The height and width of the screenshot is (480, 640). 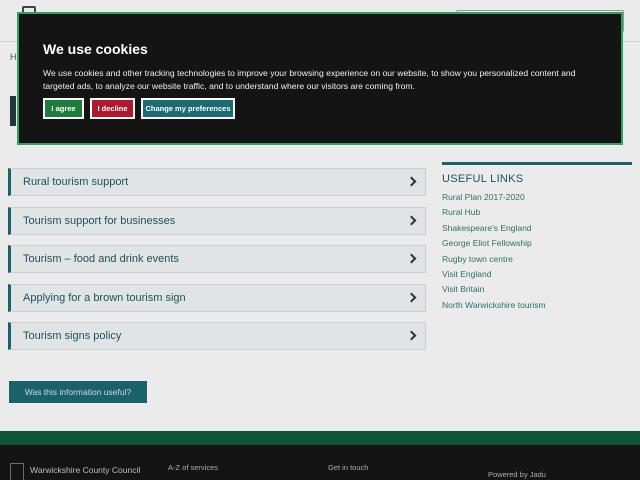 What do you see at coordinates (188, 108) in the screenshot?
I see `change-preferences-button: Change my preferences` at bounding box center [188, 108].